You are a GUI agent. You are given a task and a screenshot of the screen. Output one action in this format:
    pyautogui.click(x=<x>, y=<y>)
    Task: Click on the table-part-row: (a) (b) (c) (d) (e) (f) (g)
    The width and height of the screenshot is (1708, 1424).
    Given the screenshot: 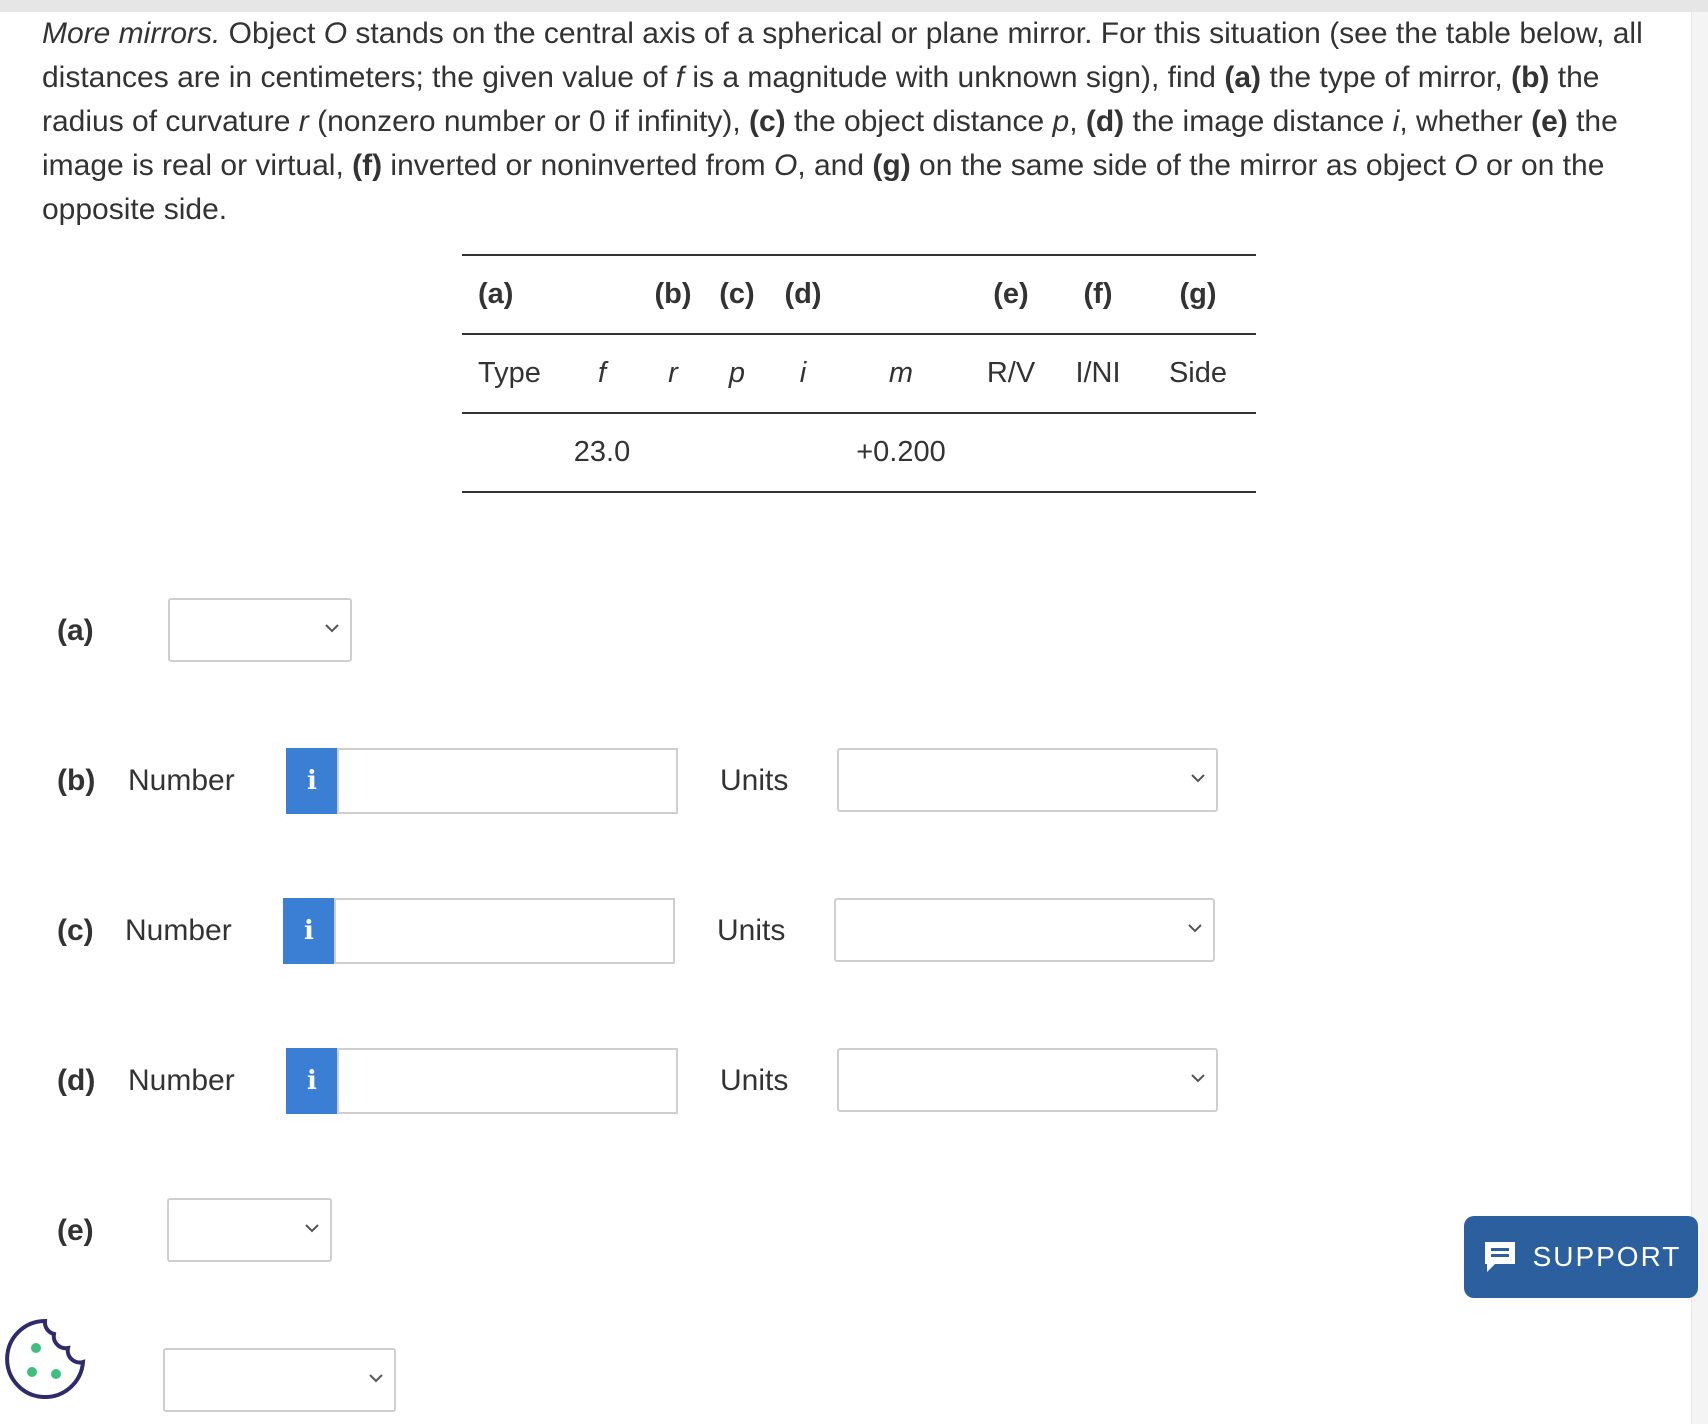 What is the action you would take?
    pyautogui.click(x=859, y=294)
    